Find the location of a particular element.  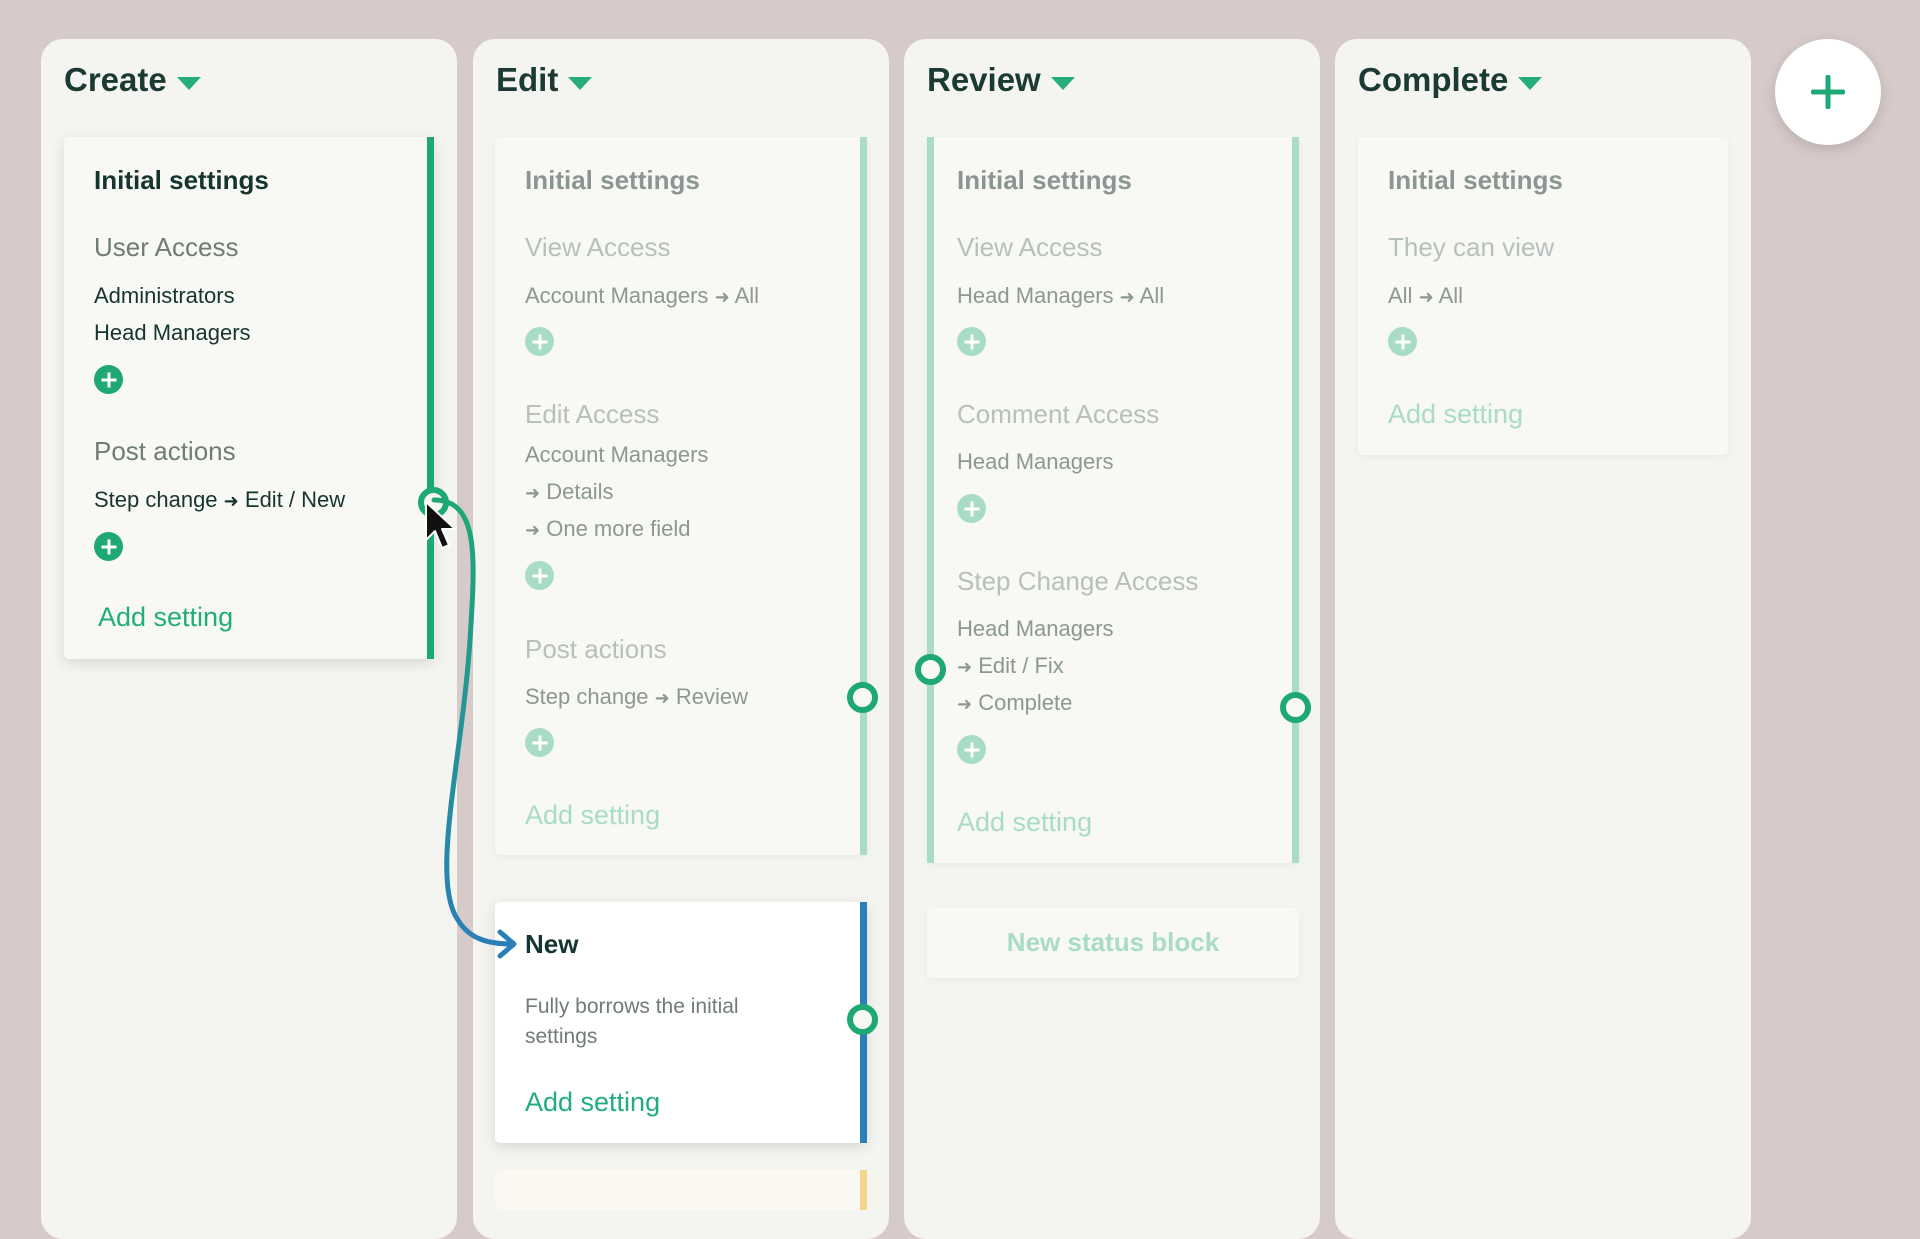

setting-item: ➜ Complete is located at coordinates (1014, 703).